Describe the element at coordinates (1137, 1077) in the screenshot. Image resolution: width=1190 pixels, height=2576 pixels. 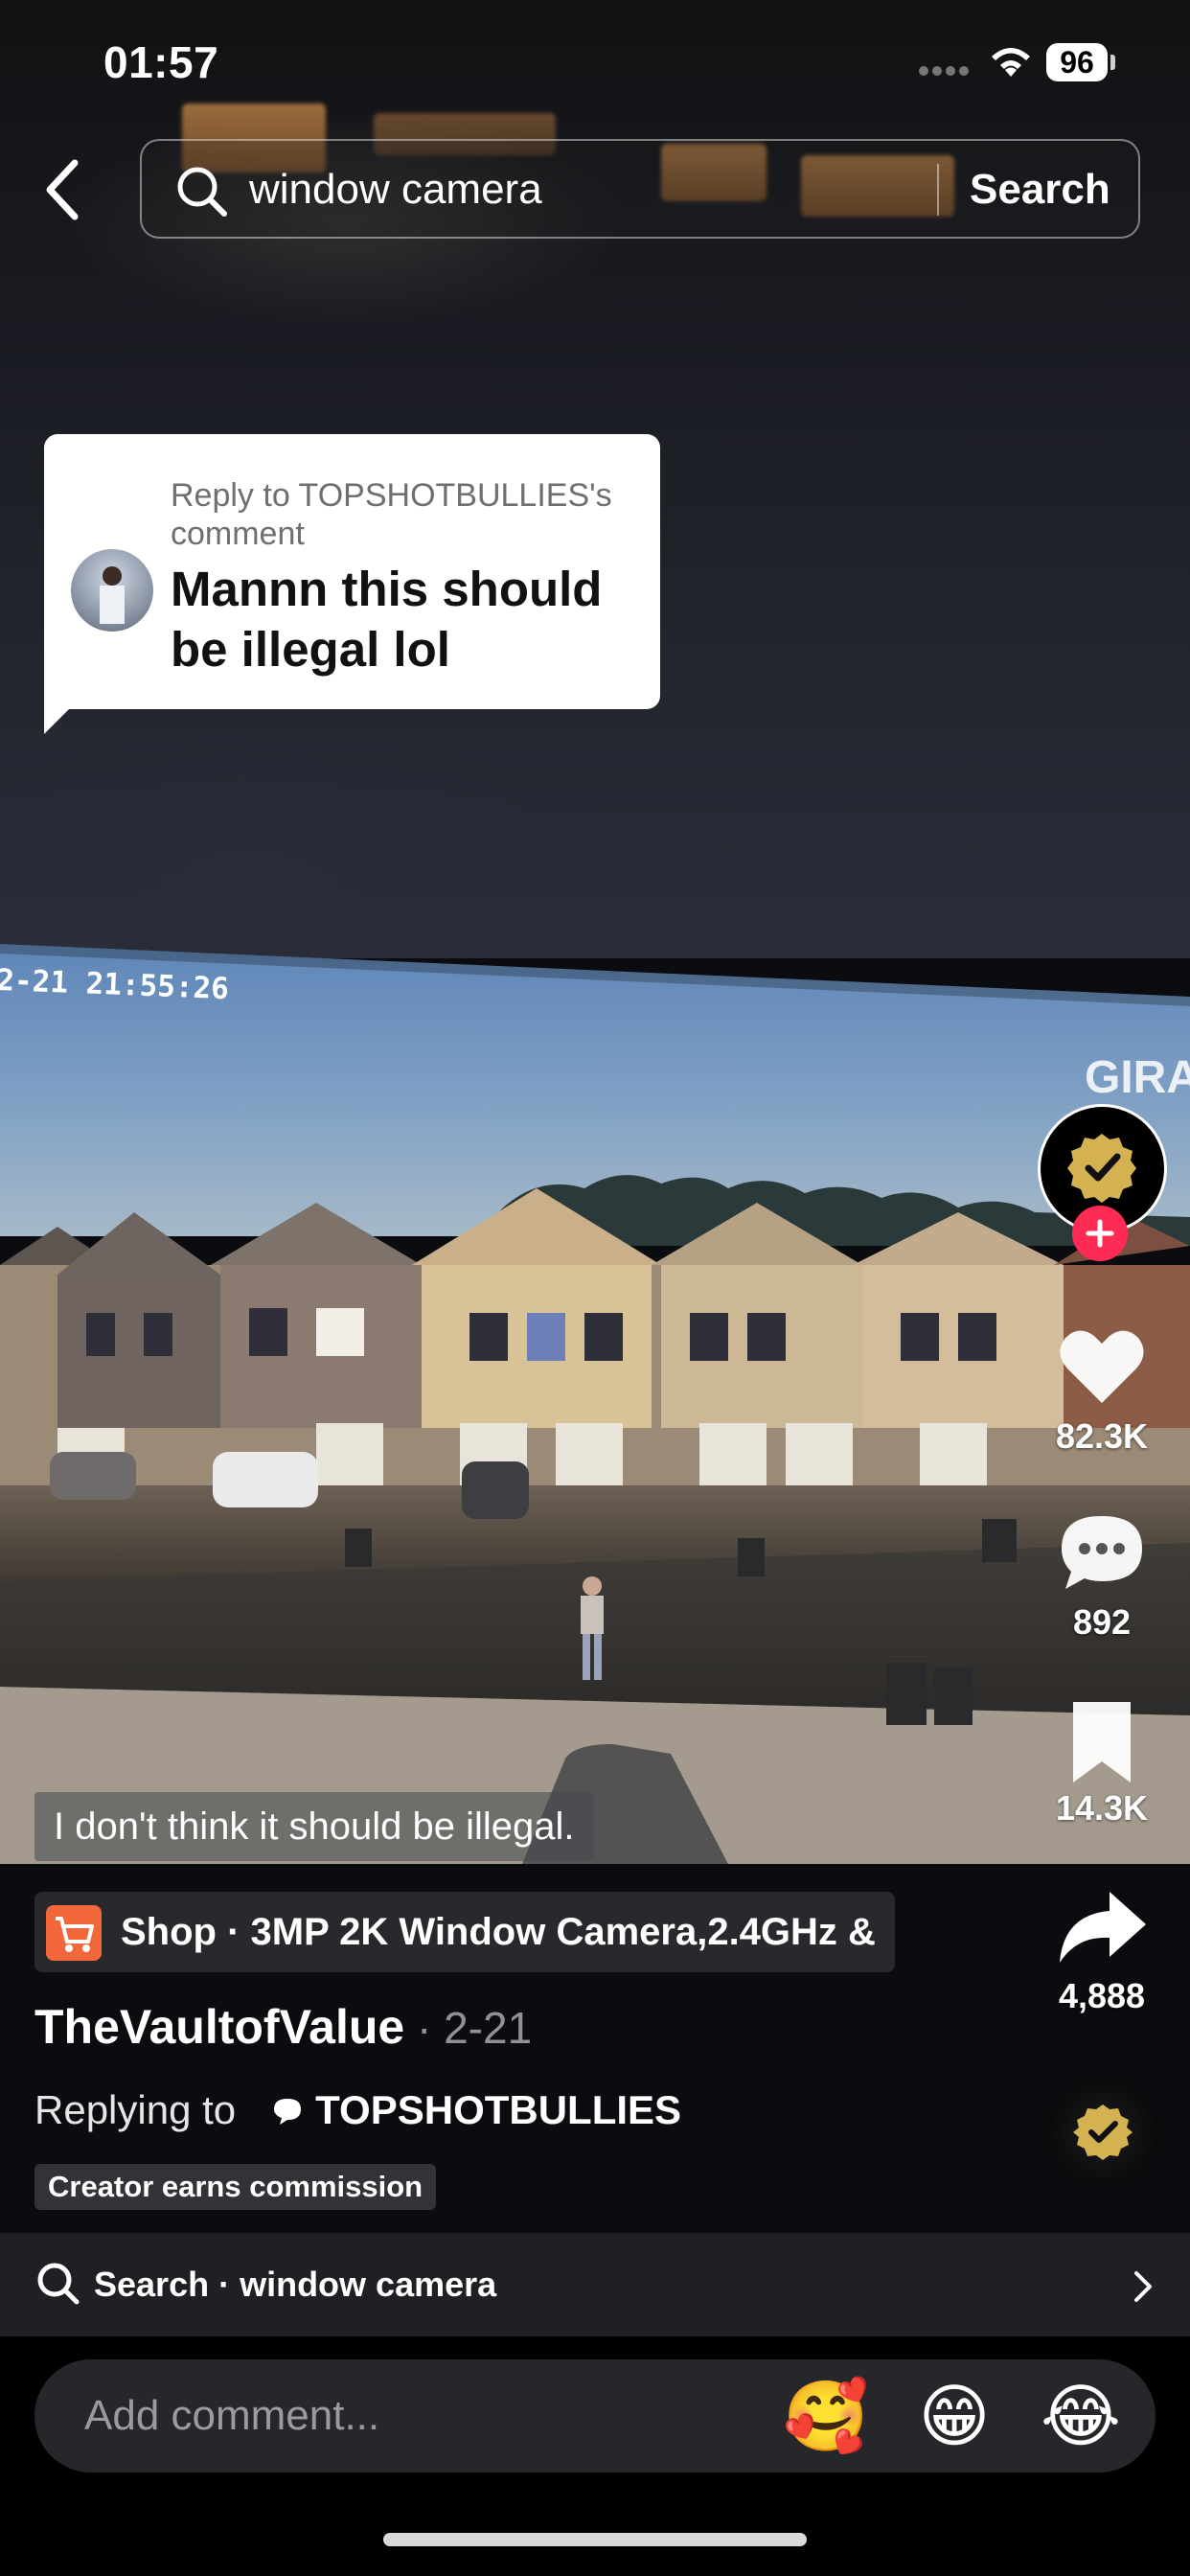
I see `video-watermark: GIRA` at that location.